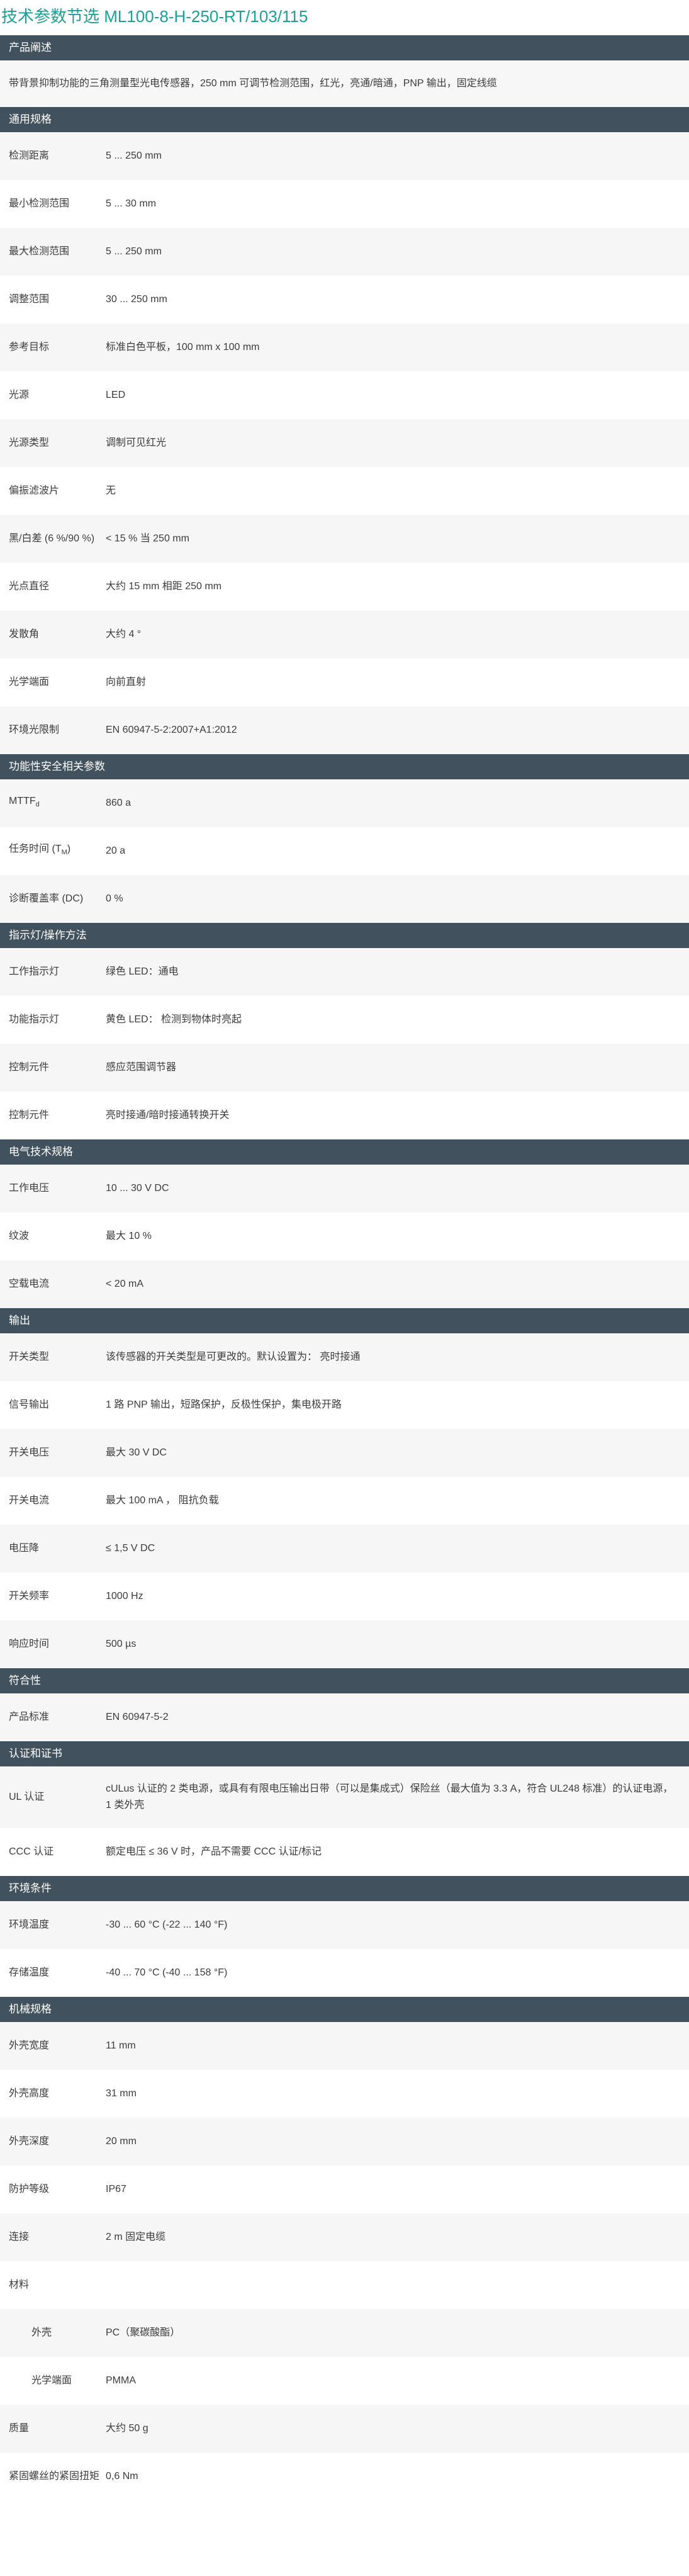  What do you see at coordinates (116, 395) in the screenshot?
I see `spec-value: LED` at bounding box center [116, 395].